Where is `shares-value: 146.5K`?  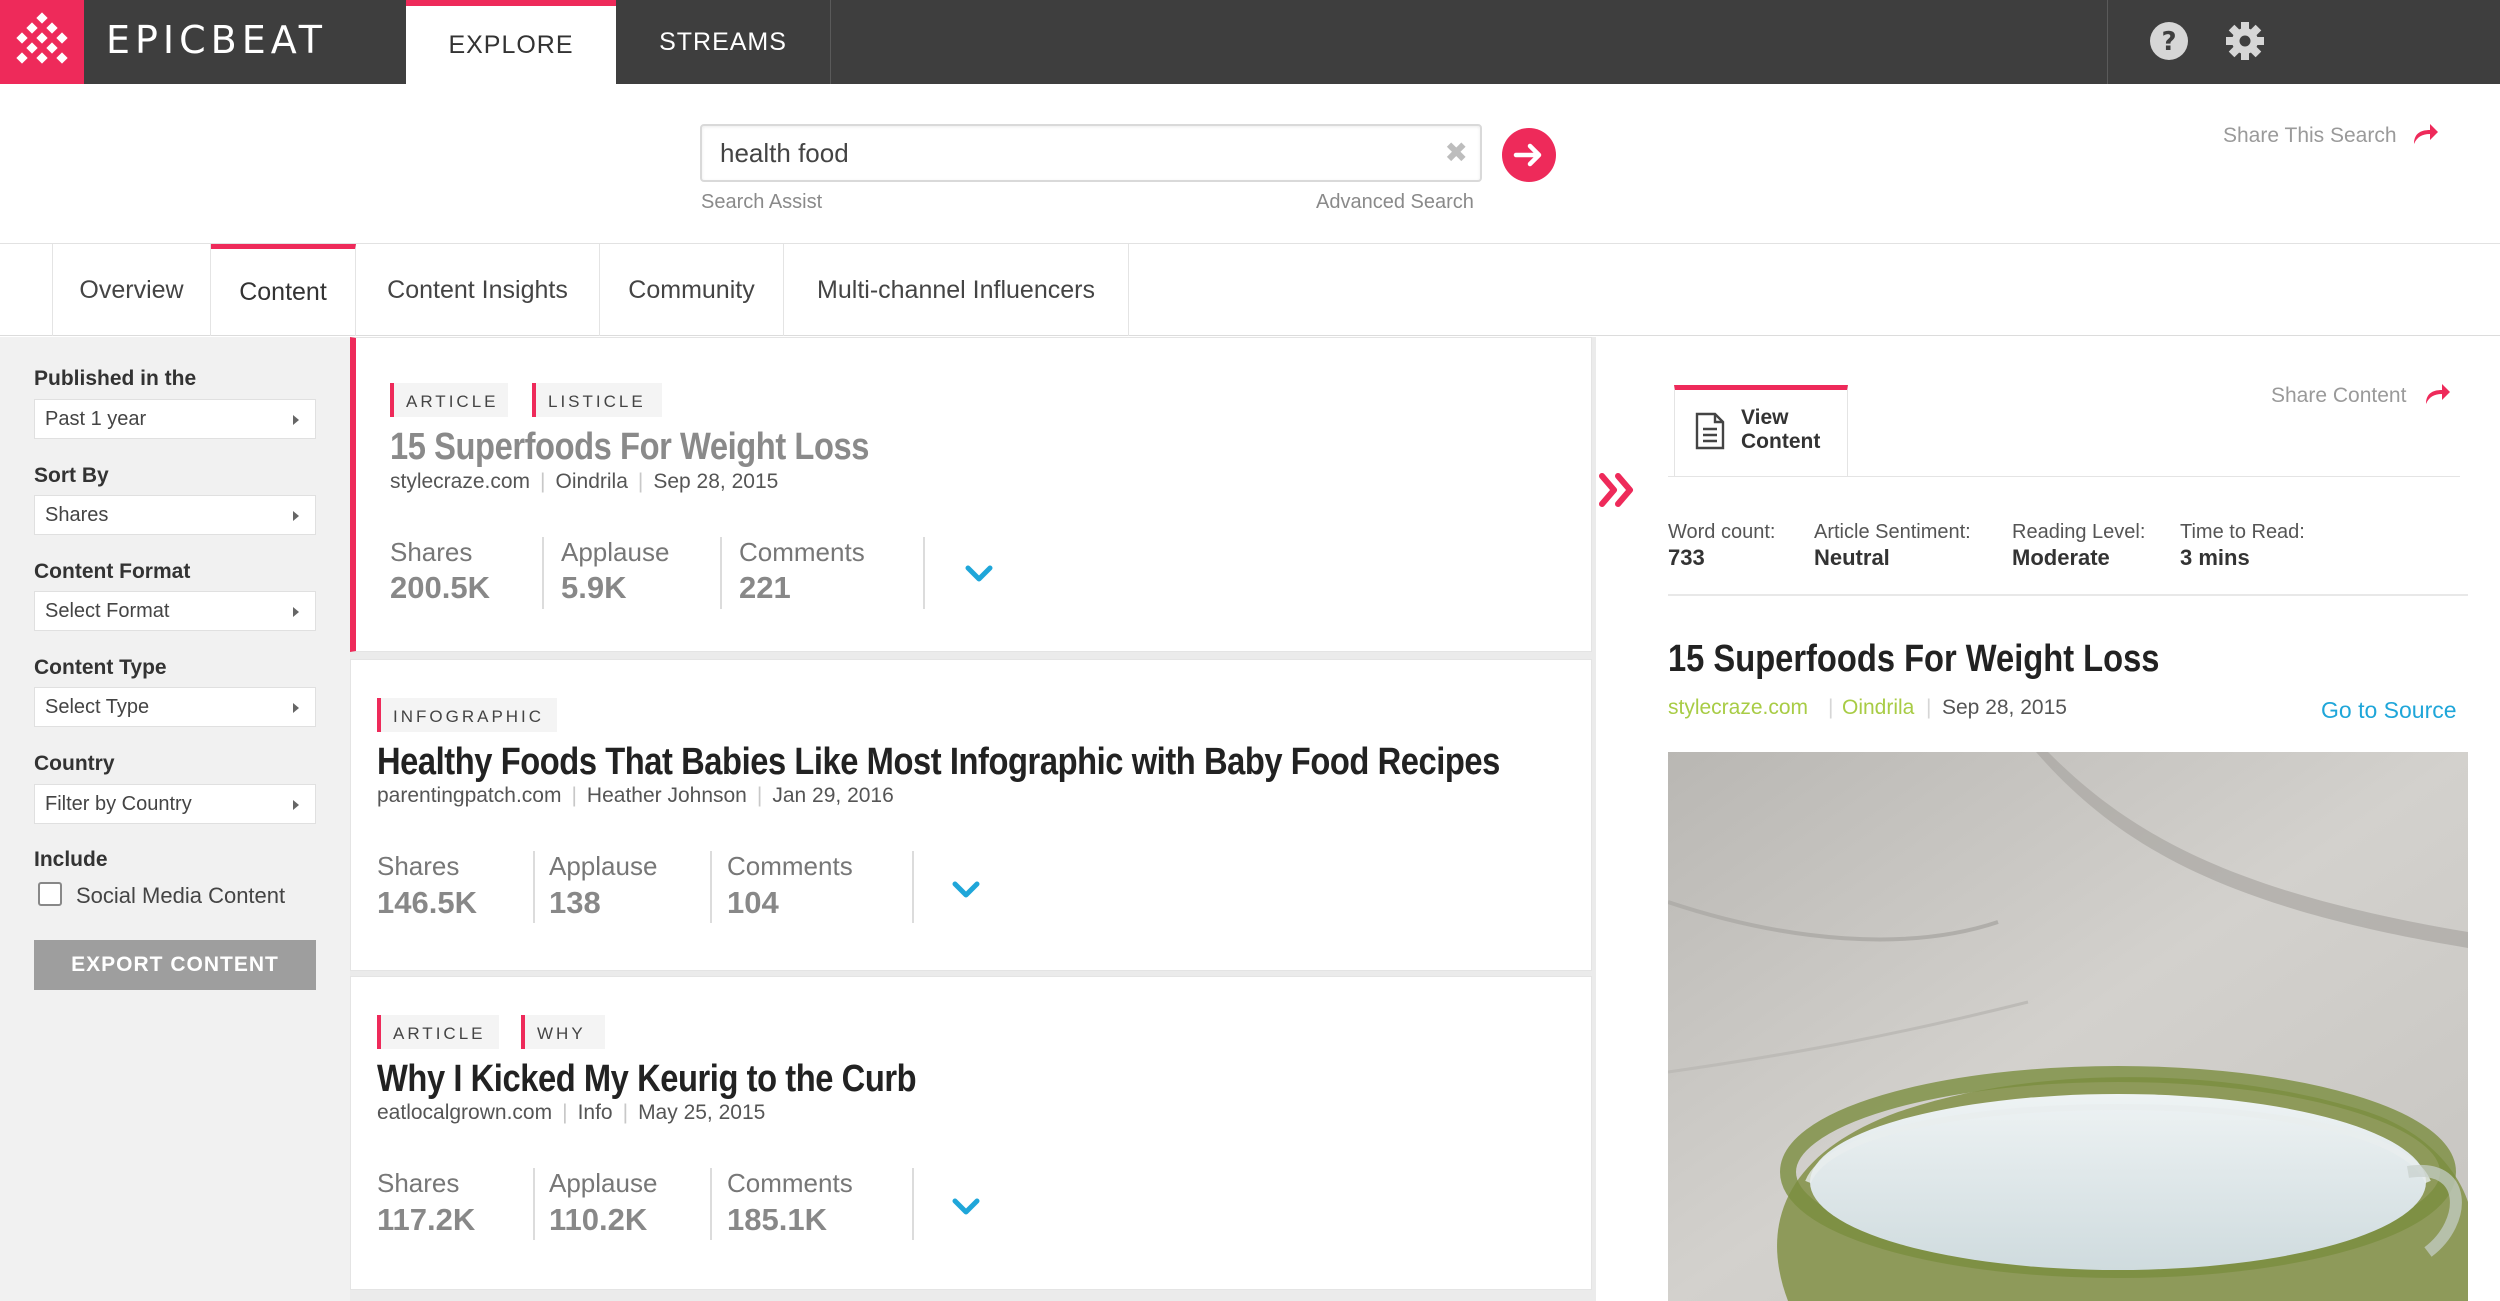 shares-value: 146.5K is located at coordinates (427, 902).